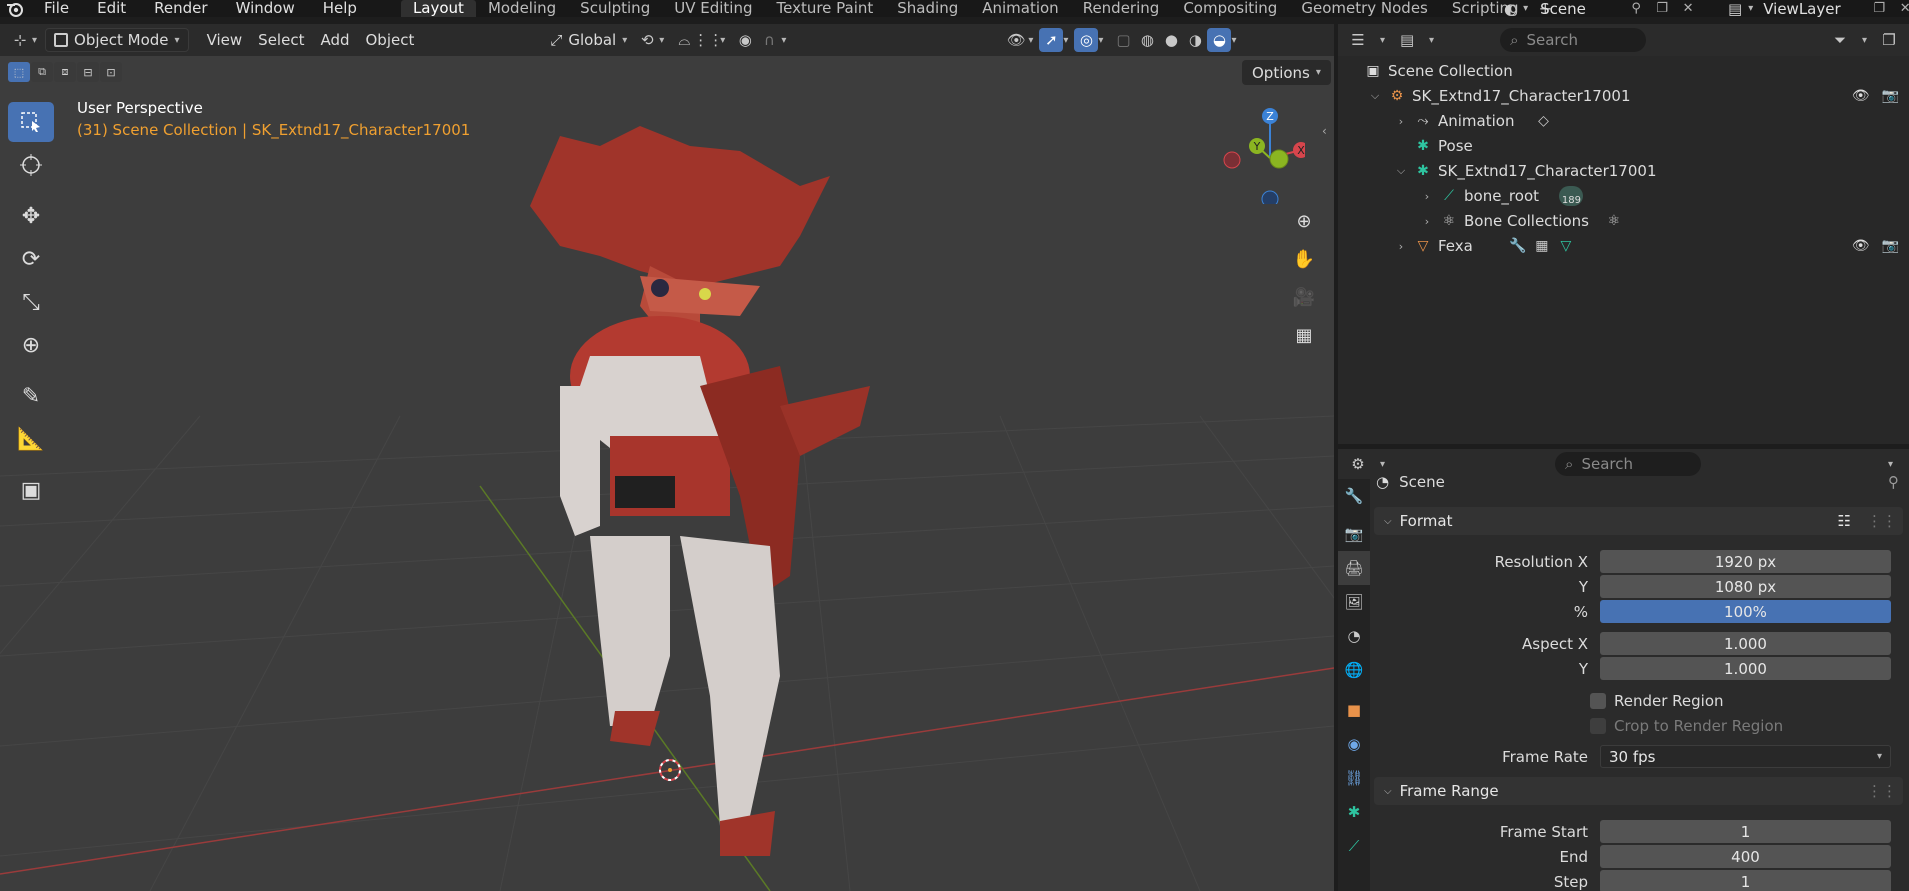 Image resolution: width=1909 pixels, height=891 pixels. What do you see at coordinates (1354, 812) in the screenshot?
I see `tab-armature-data-icon: ✱` at bounding box center [1354, 812].